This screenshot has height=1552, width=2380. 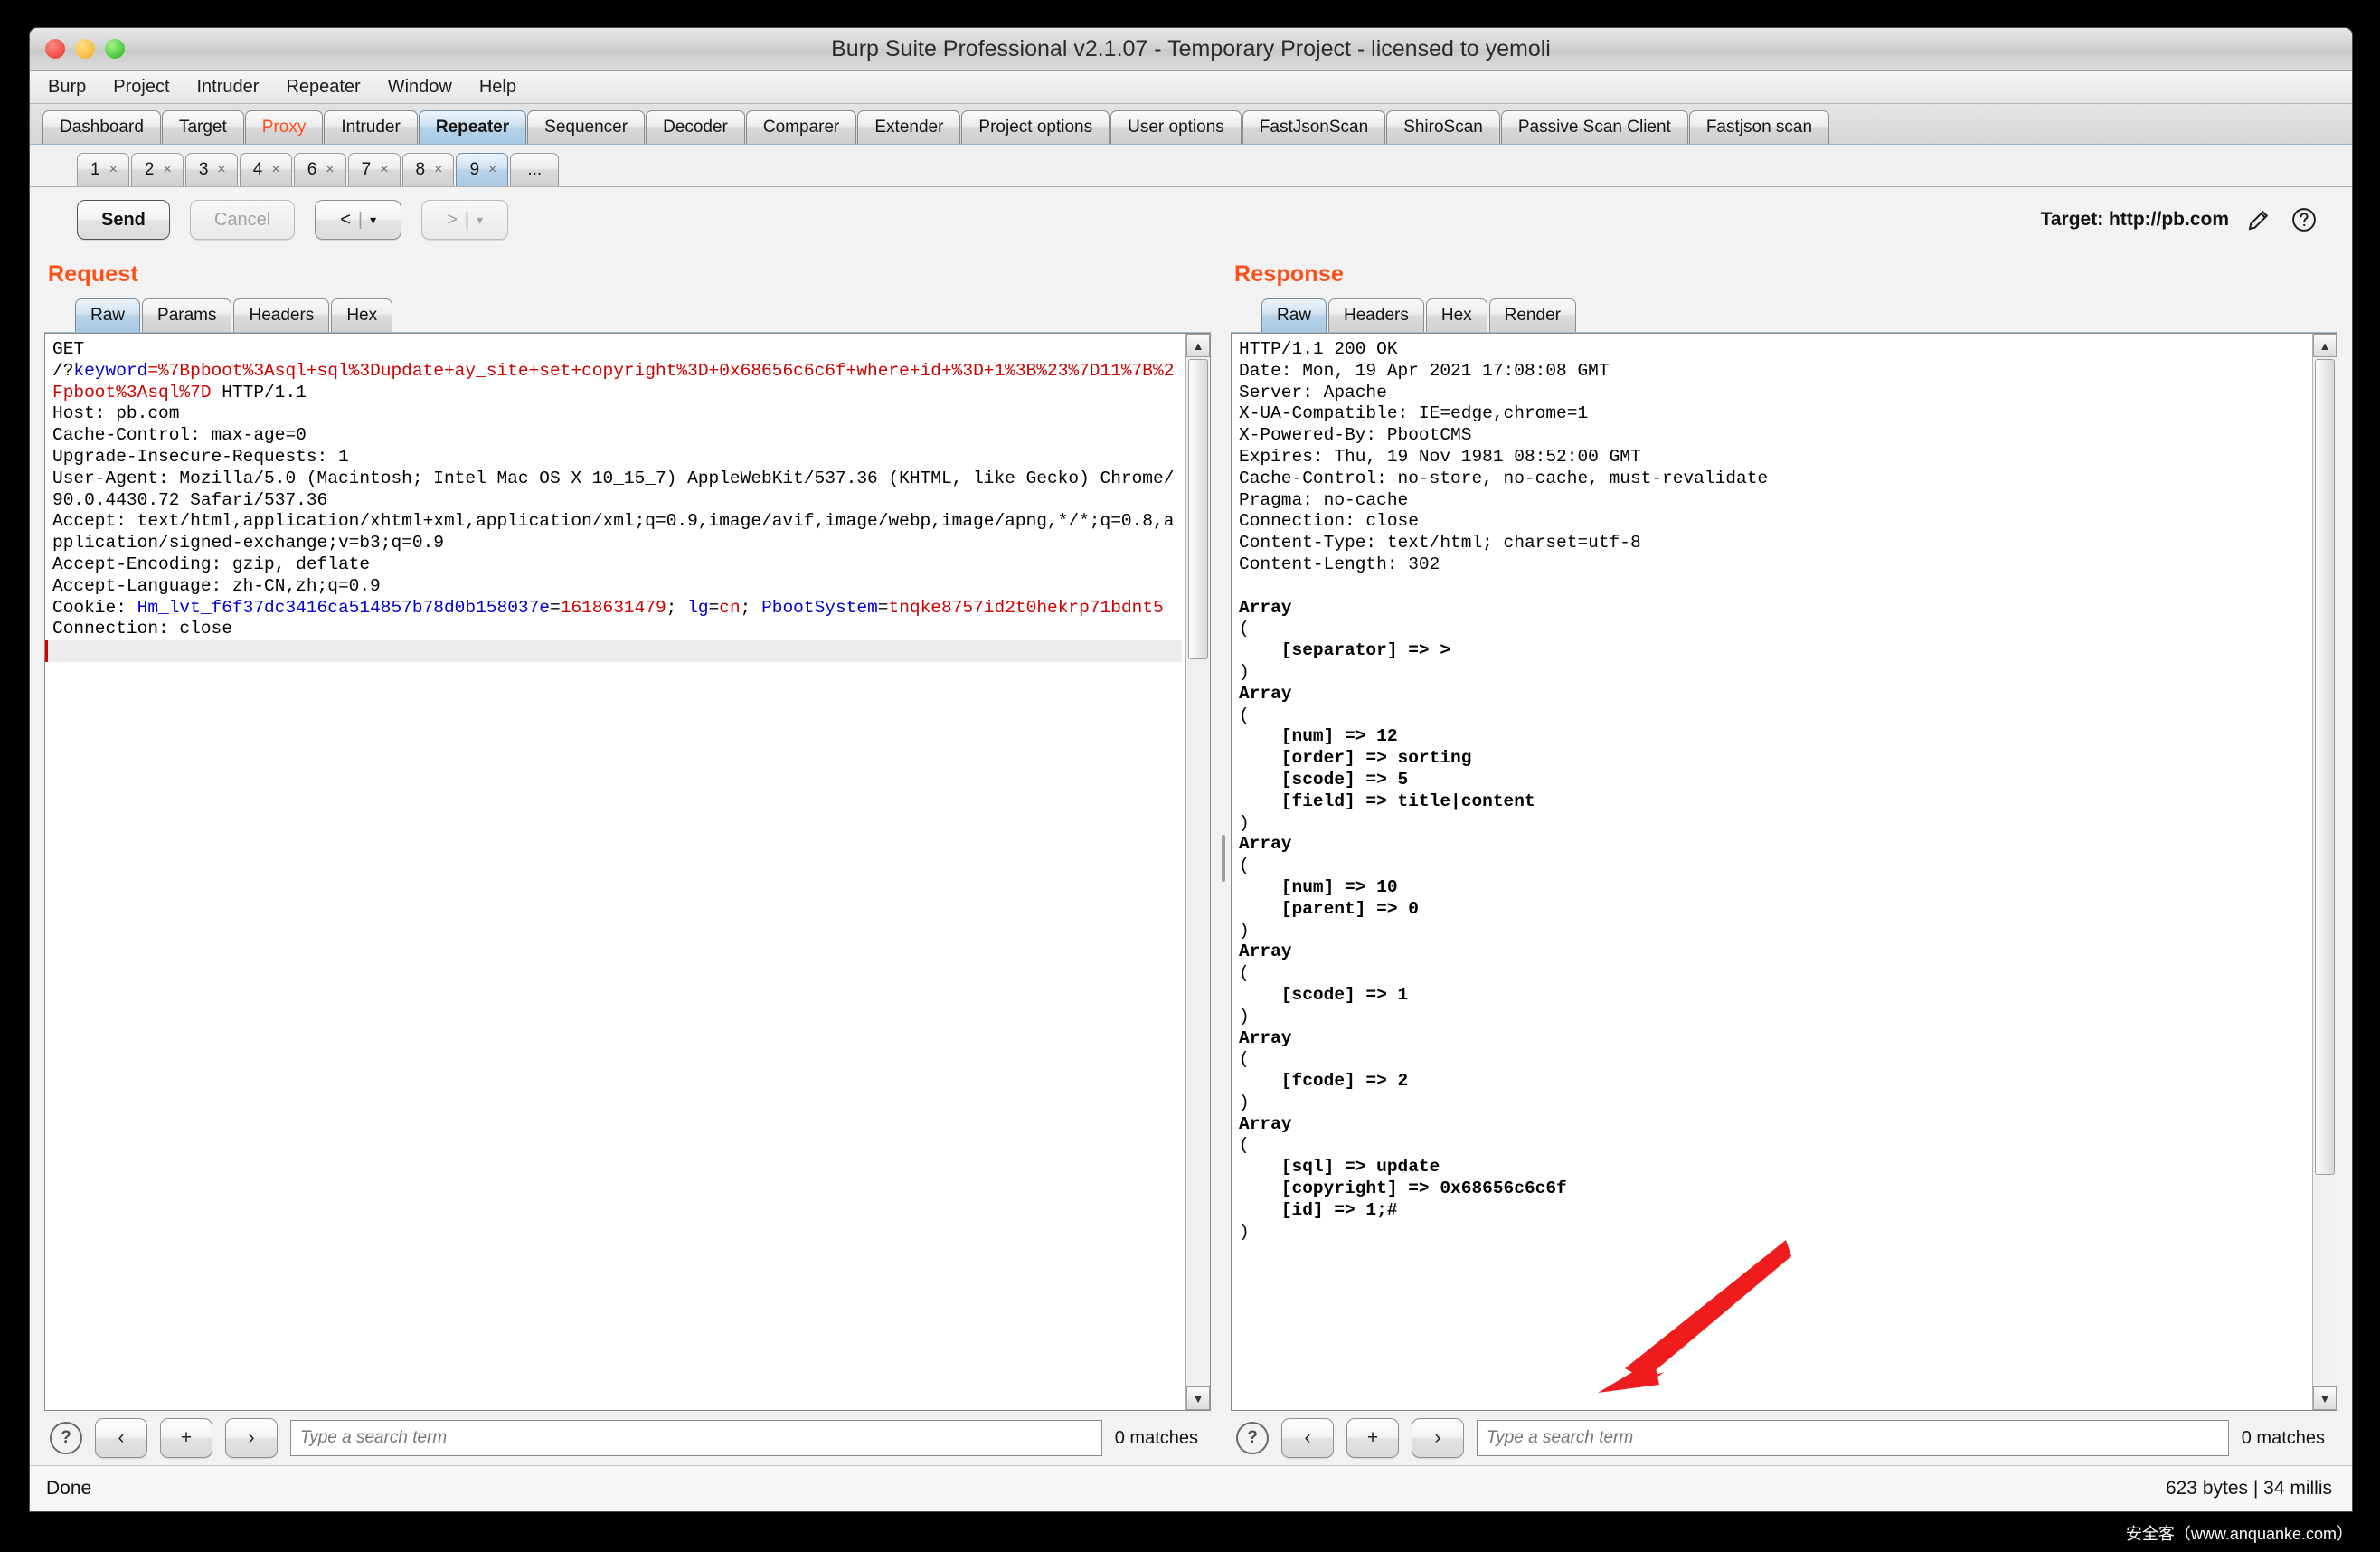 What do you see at coordinates (211, 170) in the screenshot?
I see `repeater-tab-3: 3 ×` at bounding box center [211, 170].